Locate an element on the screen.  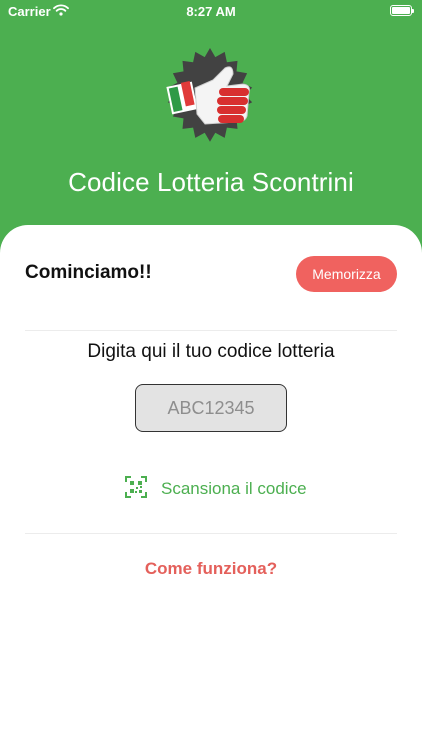
lottery-code-input is located at coordinates (211, 408).